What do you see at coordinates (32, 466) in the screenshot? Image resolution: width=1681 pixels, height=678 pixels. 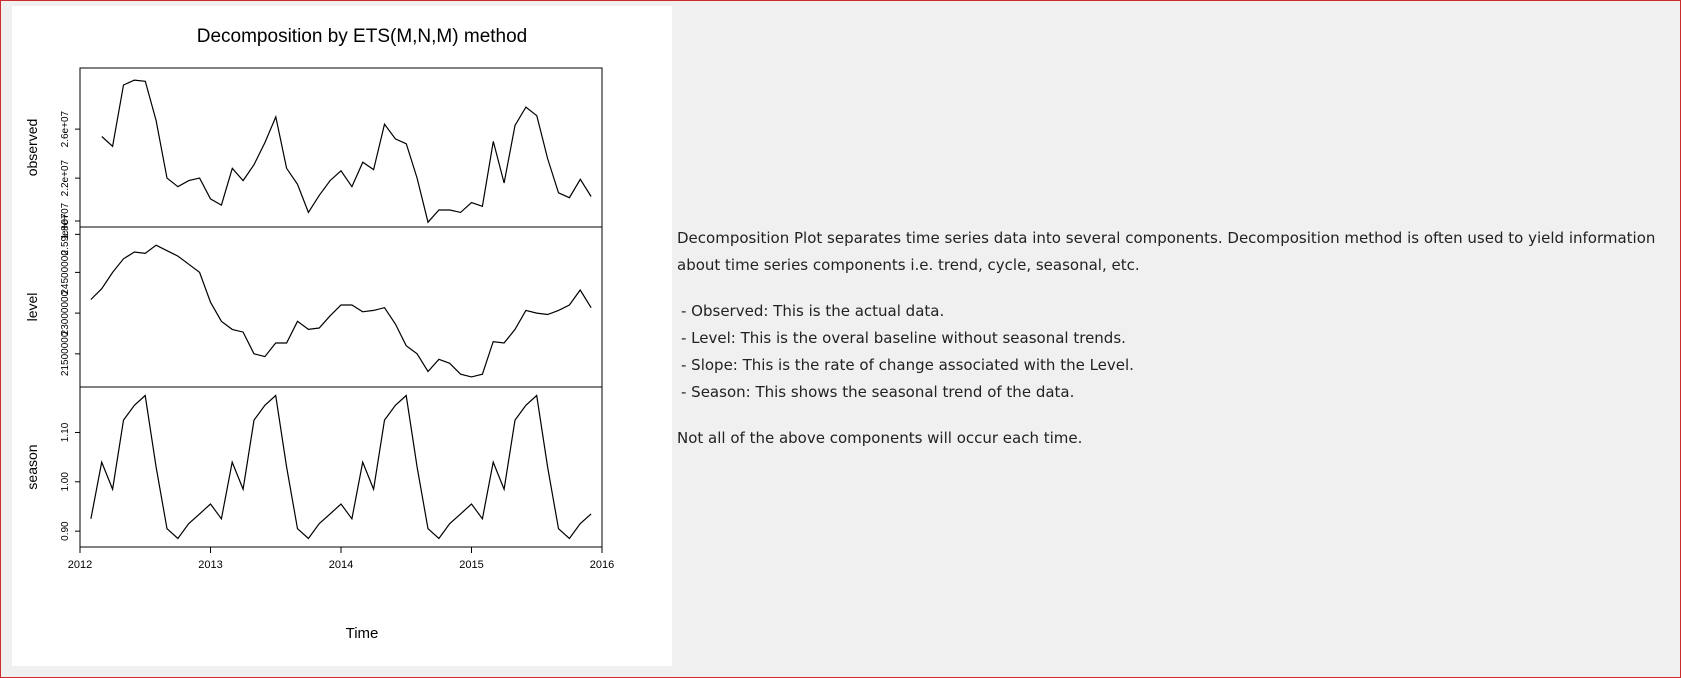 I see `y-axis-label-season: season` at bounding box center [32, 466].